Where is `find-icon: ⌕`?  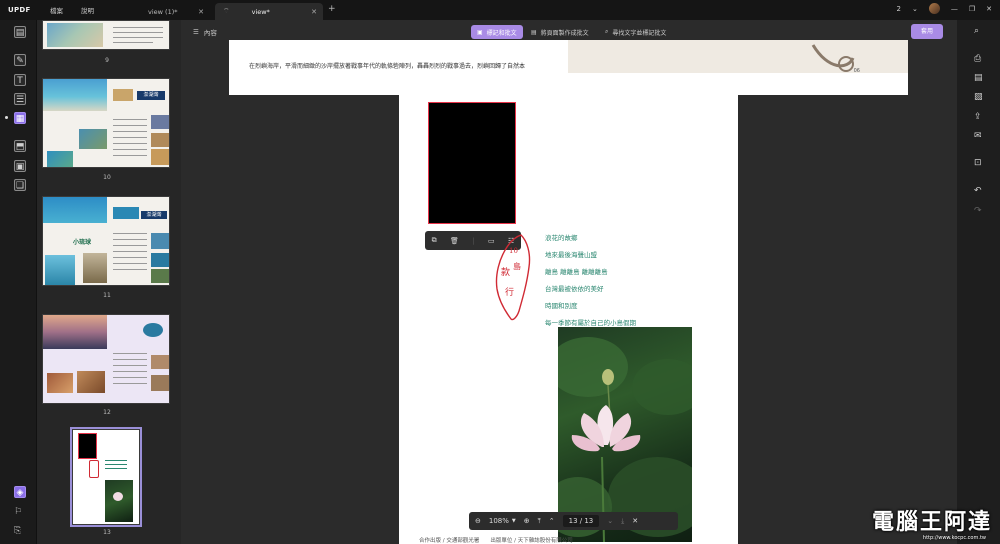 find-icon: ⌕ is located at coordinates (607, 31).